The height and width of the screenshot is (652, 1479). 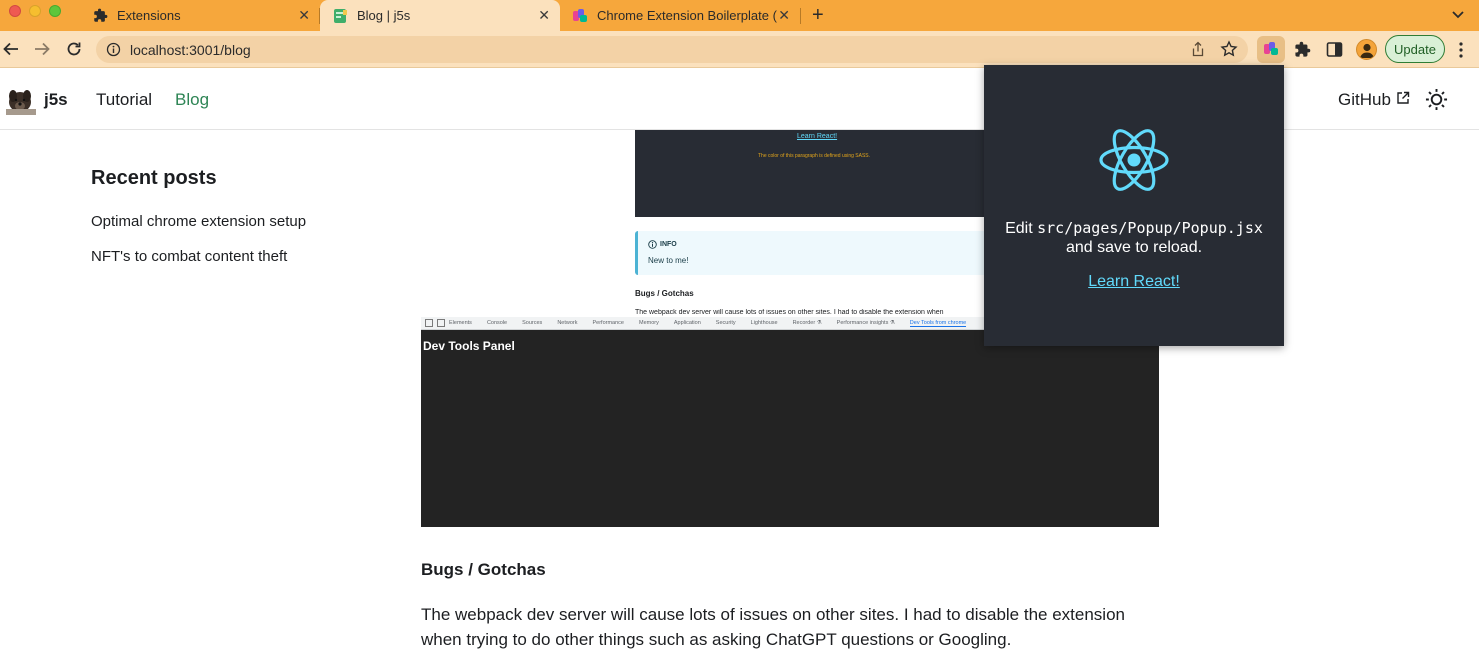 I want to click on side-panel-icon, so click(x=1334, y=49).